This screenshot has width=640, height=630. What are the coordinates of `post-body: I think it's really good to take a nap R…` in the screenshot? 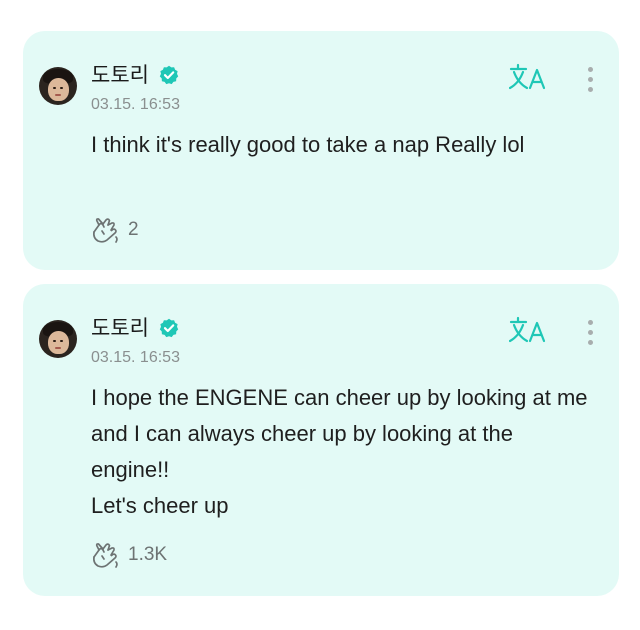 It's located at (341, 145).